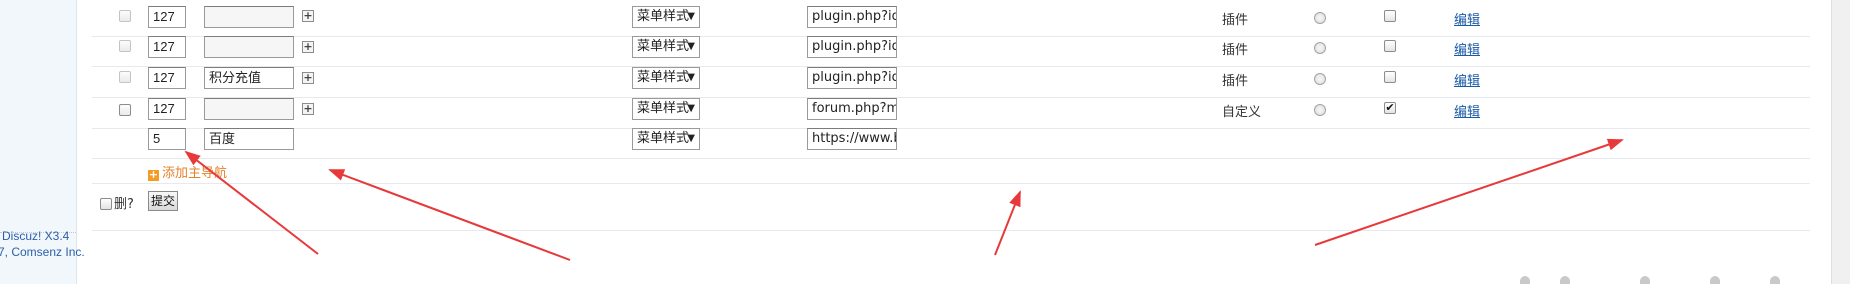 This screenshot has width=1850, height=284. Describe the element at coordinates (195, 173) in the screenshot. I see `add-main-nav-label: 添加主导航` at that location.